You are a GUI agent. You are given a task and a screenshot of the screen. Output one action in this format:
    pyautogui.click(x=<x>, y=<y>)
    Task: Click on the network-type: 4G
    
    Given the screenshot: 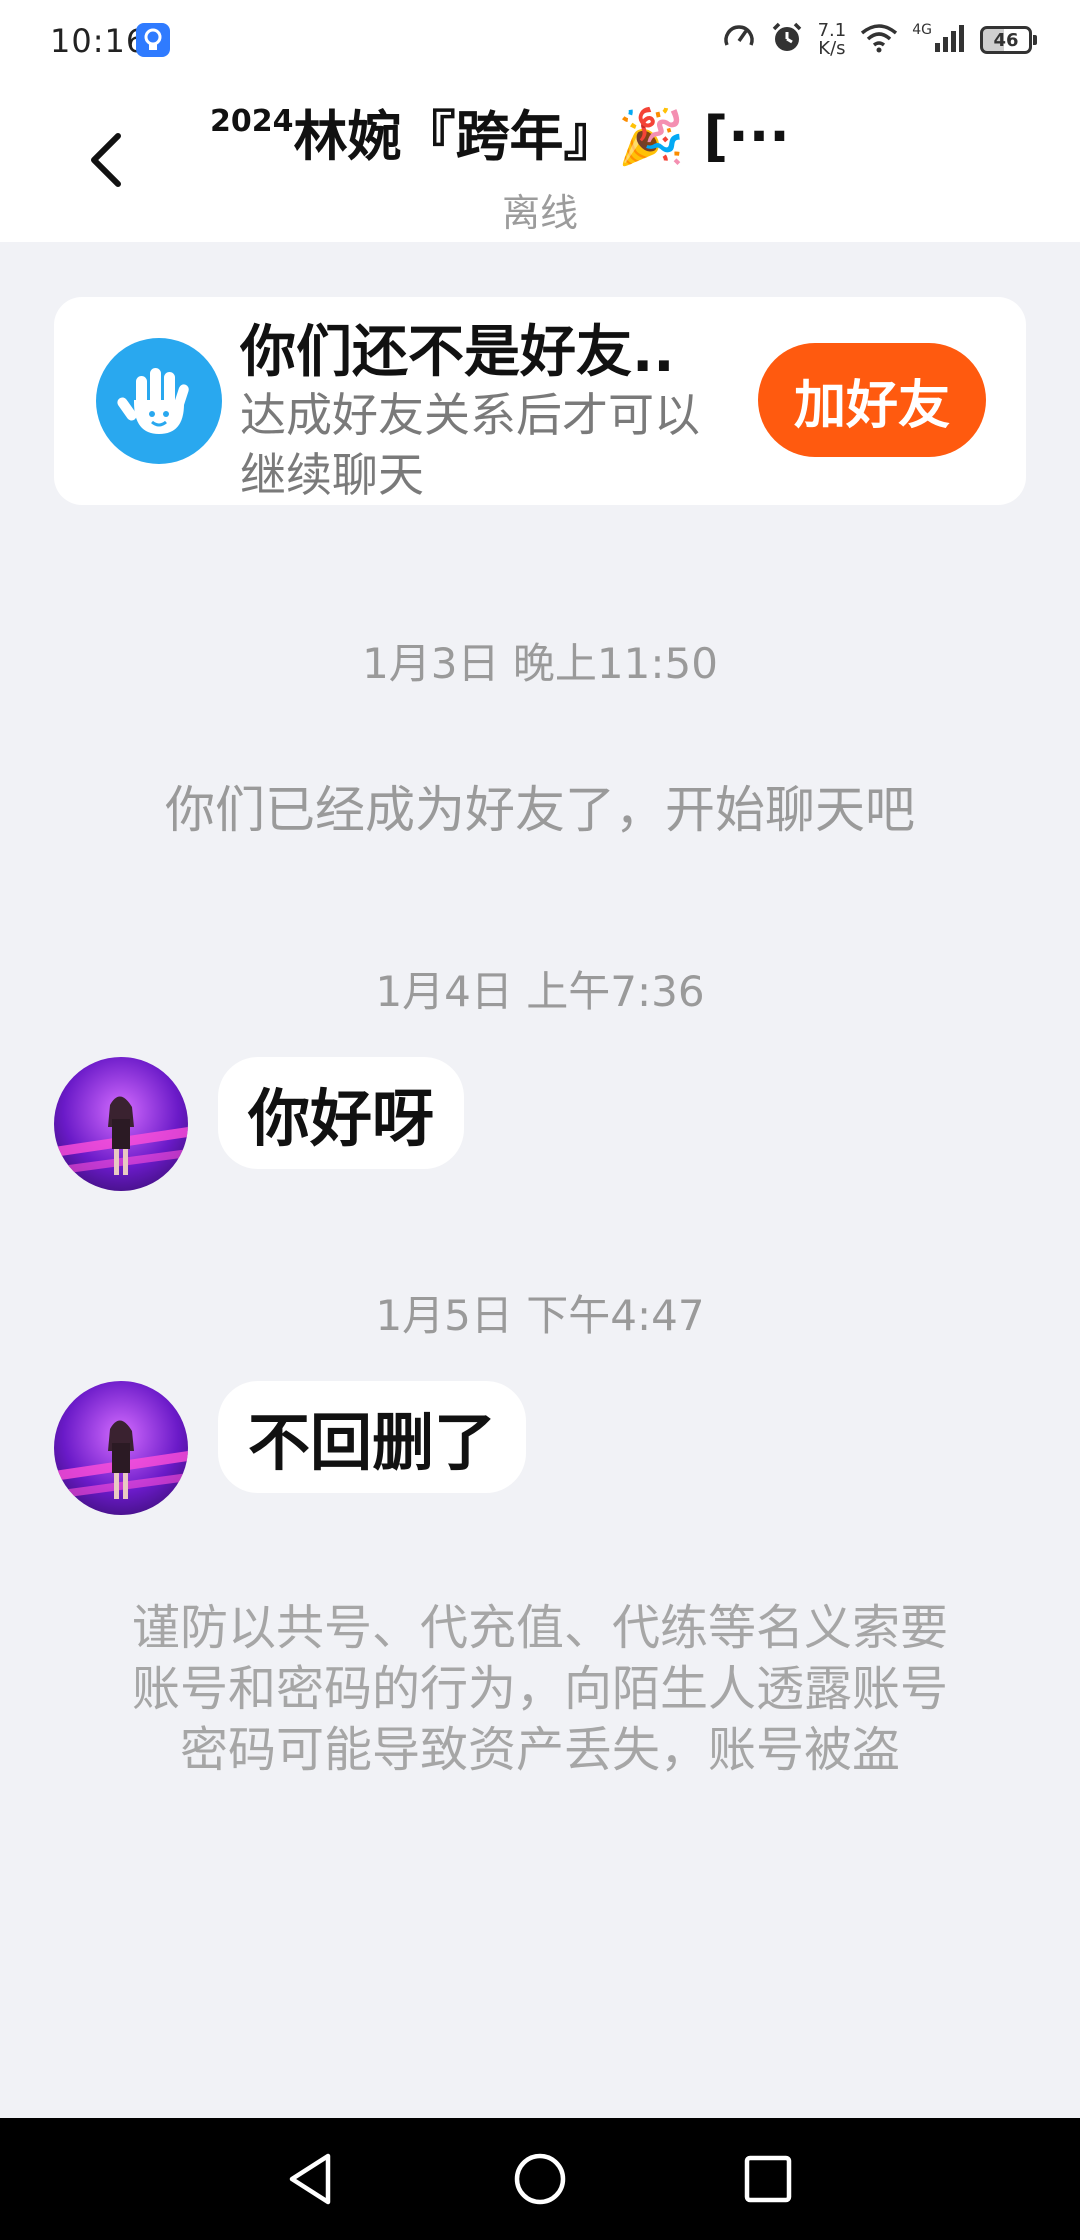 What is the action you would take?
    pyautogui.click(x=922, y=30)
    